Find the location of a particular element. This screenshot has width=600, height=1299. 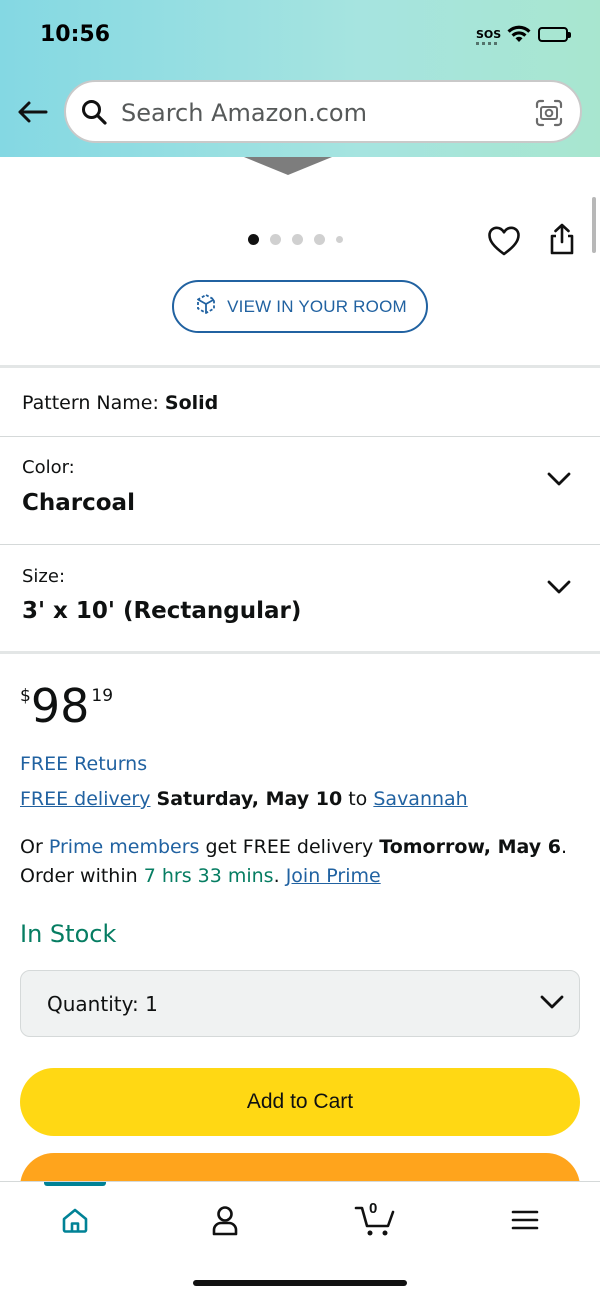

prime-prefix: Or is located at coordinates (31, 847).